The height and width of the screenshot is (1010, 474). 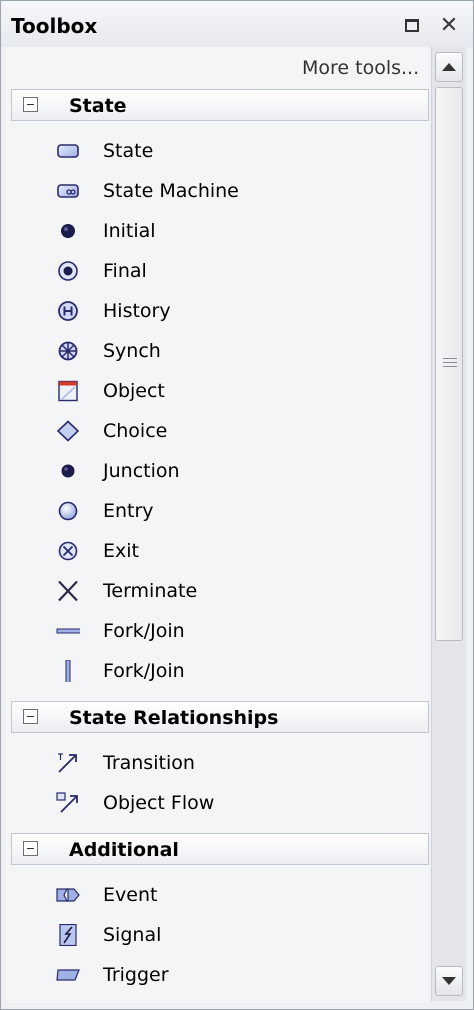 What do you see at coordinates (98, 106) in the screenshot?
I see `group-title: State` at bounding box center [98, 106].